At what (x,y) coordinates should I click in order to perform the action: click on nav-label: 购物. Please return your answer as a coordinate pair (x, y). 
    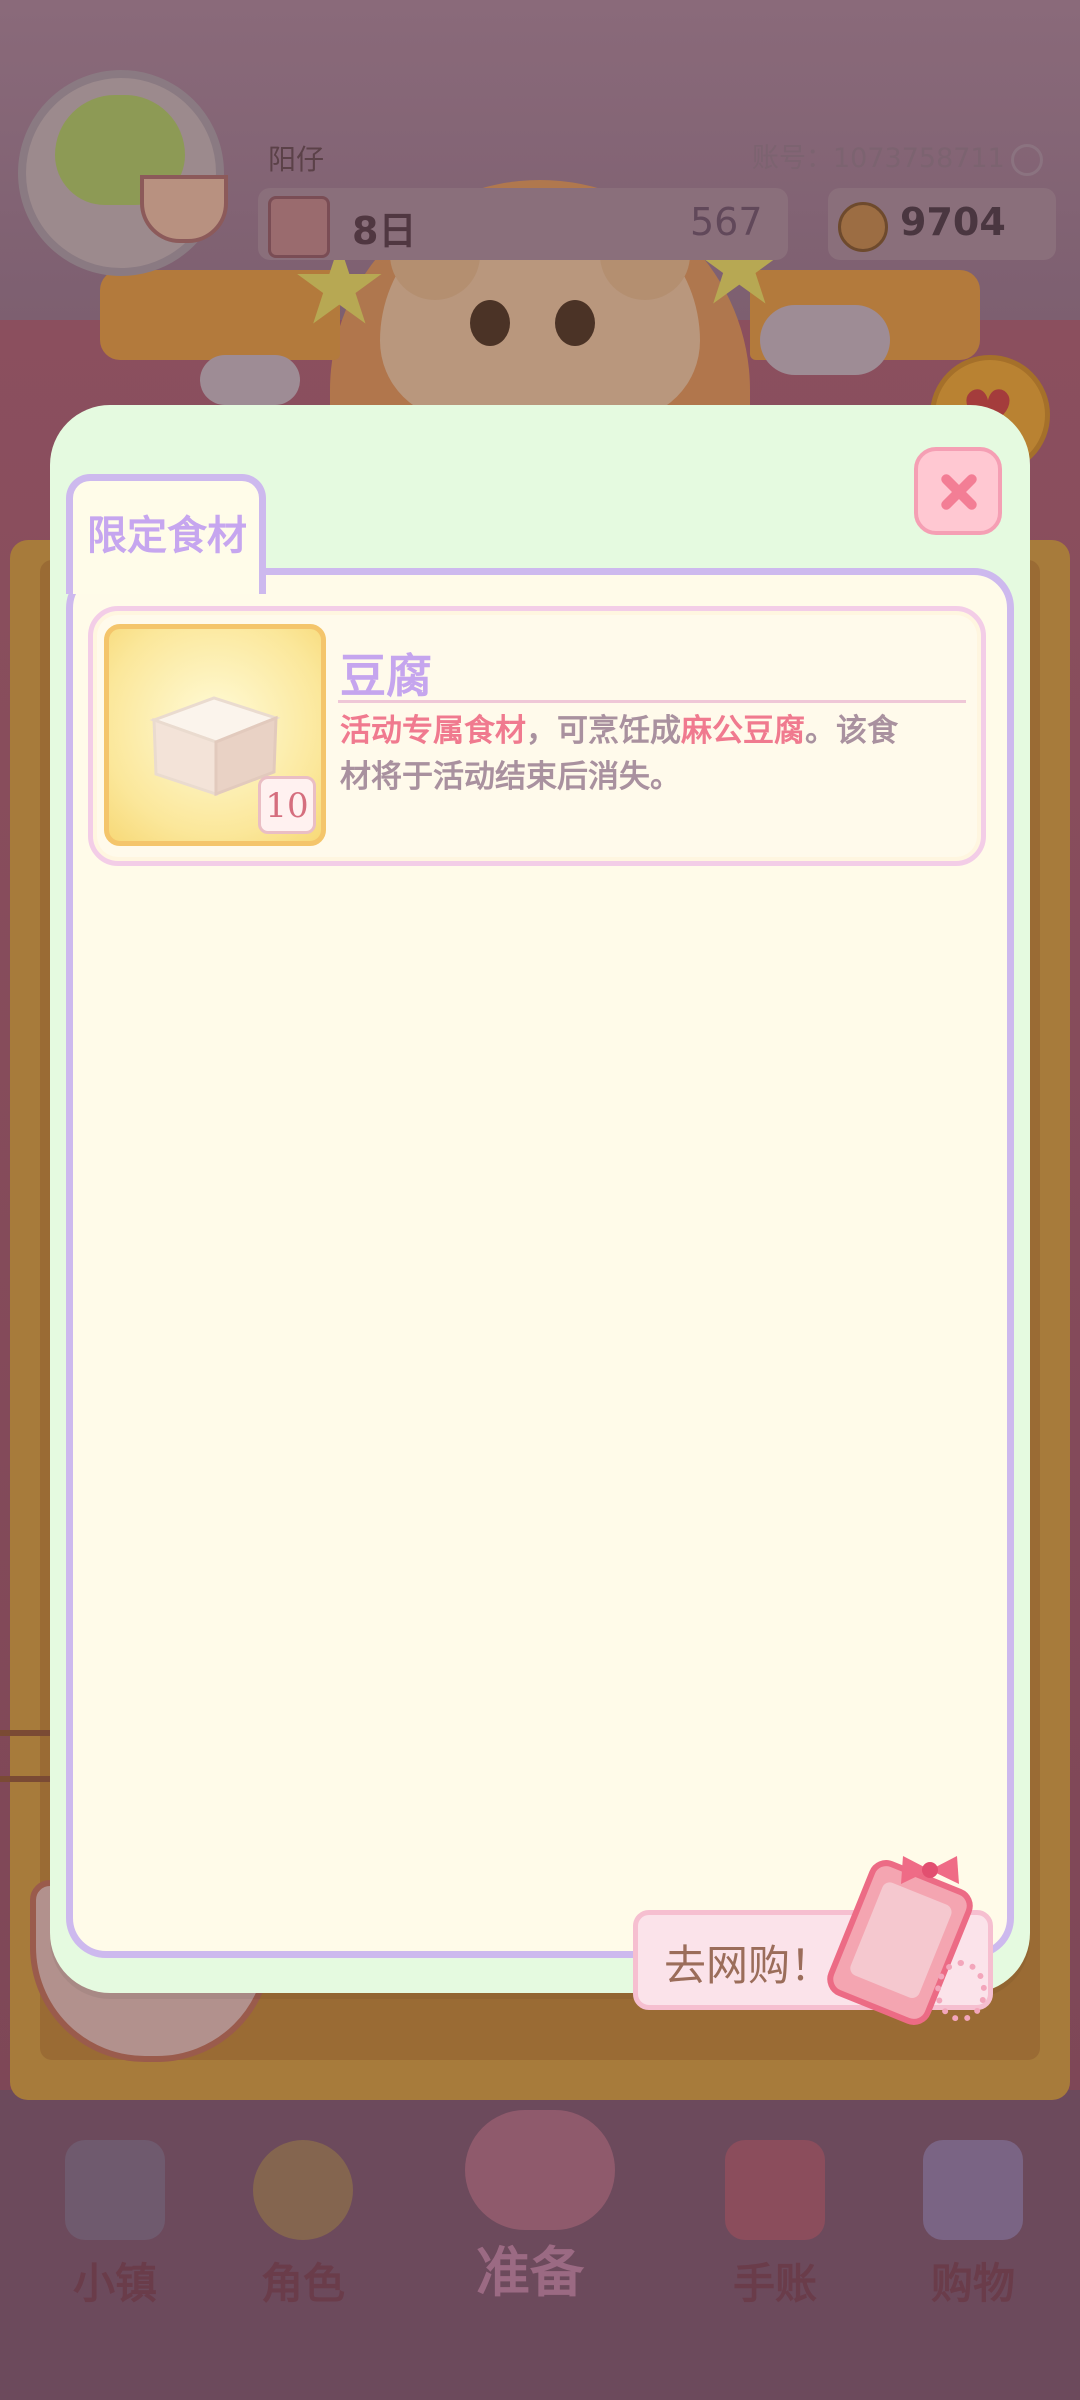
    Looking at the image, I should click on (972, 2283).